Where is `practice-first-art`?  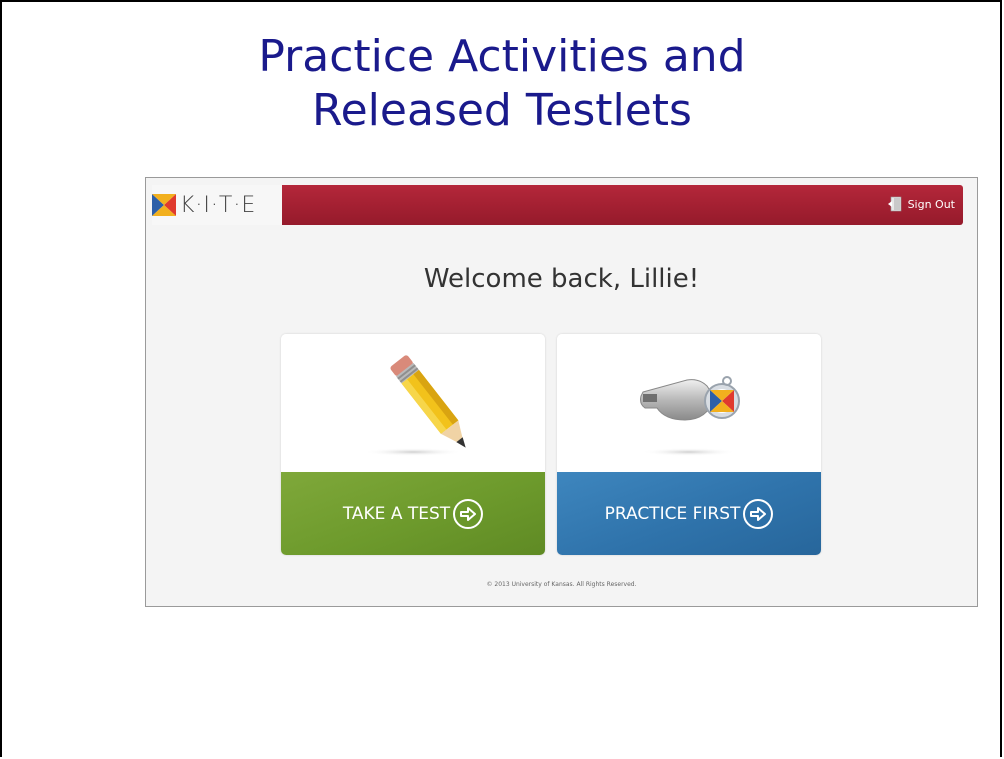
practice-first-art is located at coordinates (689, 403).